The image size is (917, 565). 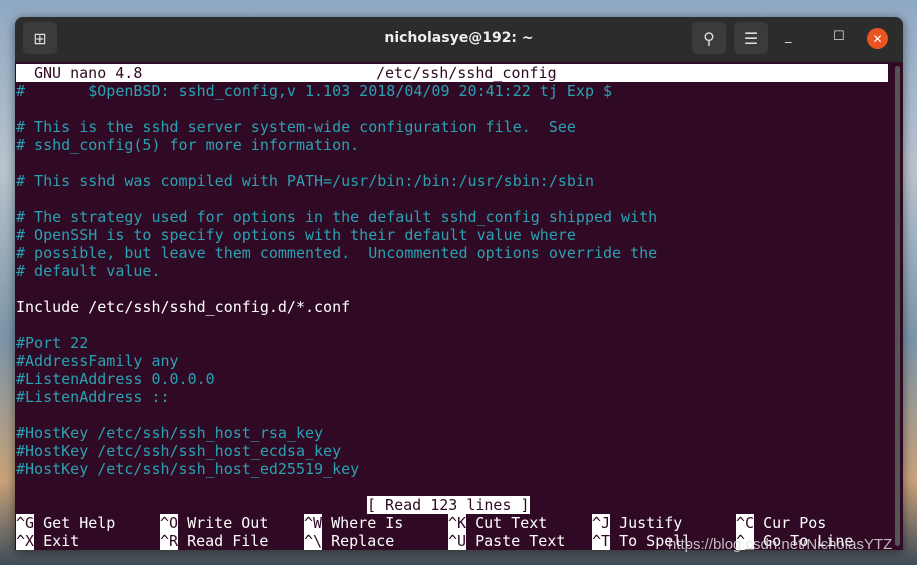 What do you see at coordinates (511, 523) in the screenshot?
I see `shortcut-label: Cut Text` at bounding box center [511, 523].